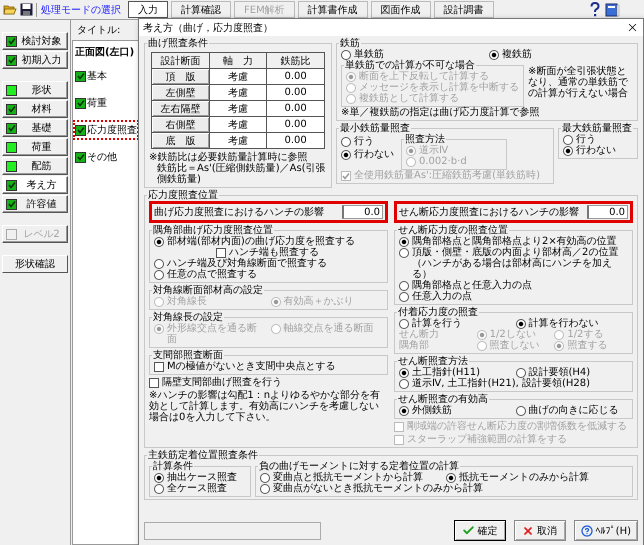  I want to click on dialog-button: 取消, so click(540, 530).